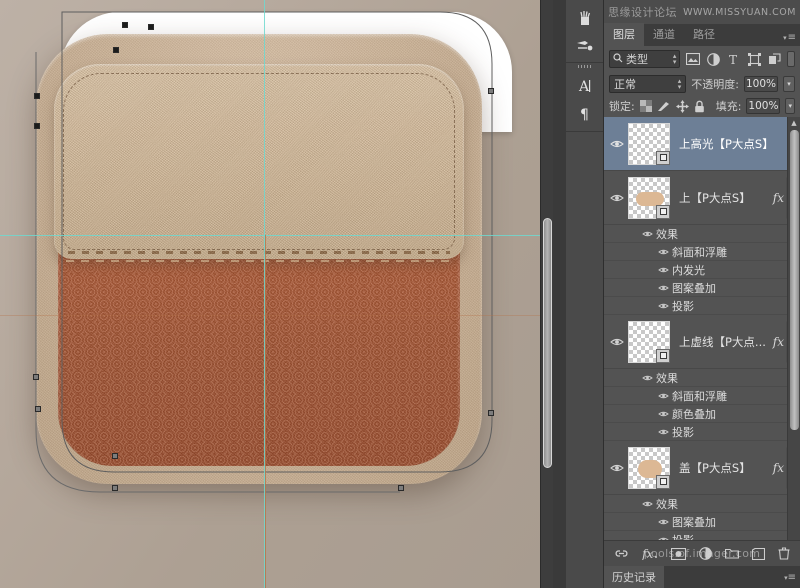 Image resolution: width=800 pixels, height=588 pixels. Describe the element at coordinates (584, 114) in the screenshot. I see `paragraph-tool-icon: ¶` at that location.